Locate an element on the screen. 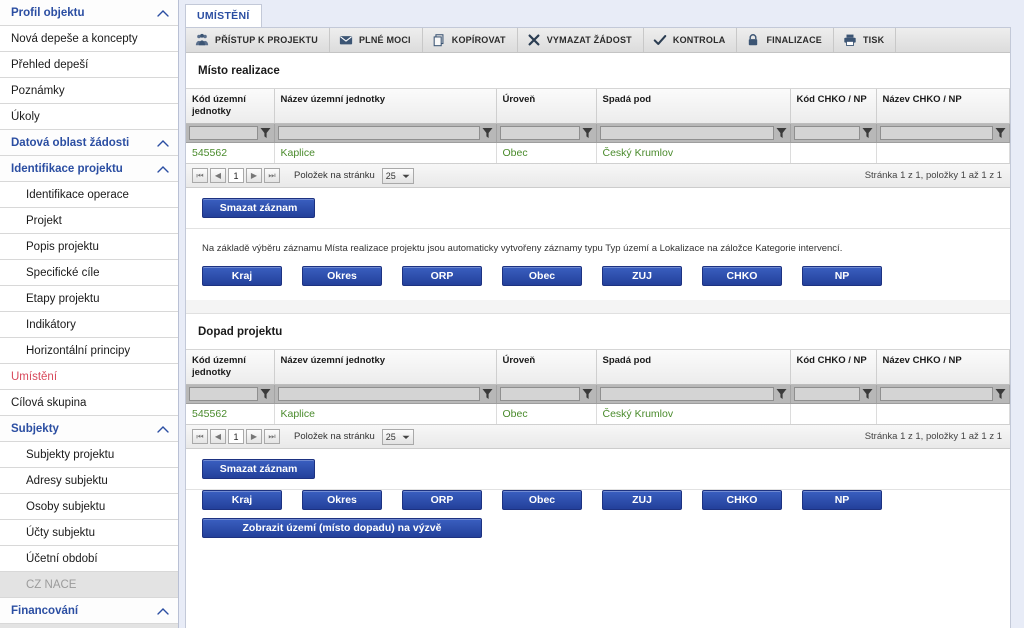 The width and height of the screenshot is (1024, 628). sidebar-item-20: Účty subjektu is located at coordinates (89, 533).